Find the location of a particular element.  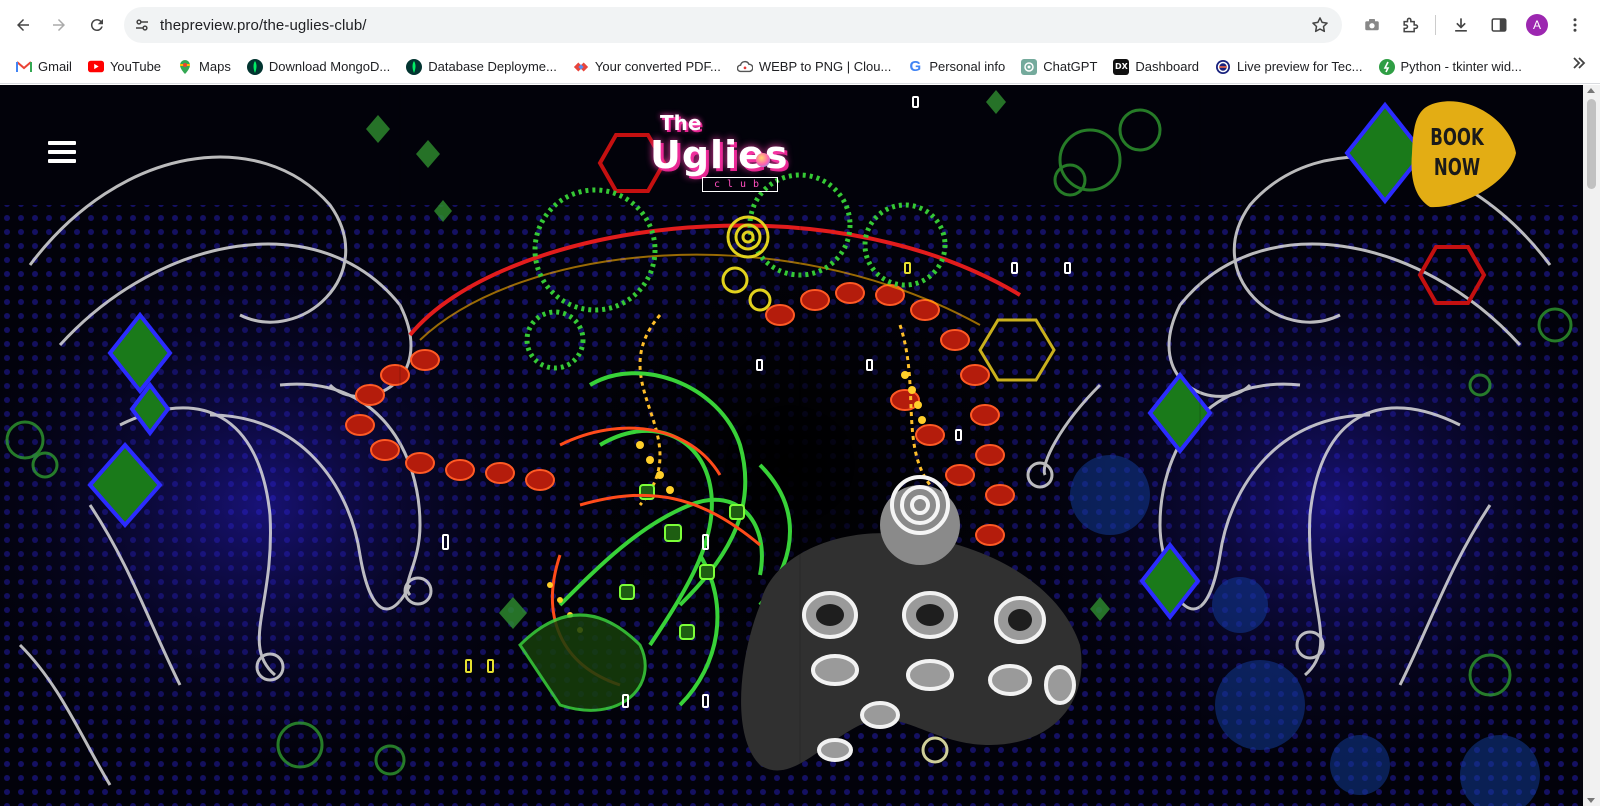

bookmark-label: ChatGPT is located at coordinates (1070, 66).